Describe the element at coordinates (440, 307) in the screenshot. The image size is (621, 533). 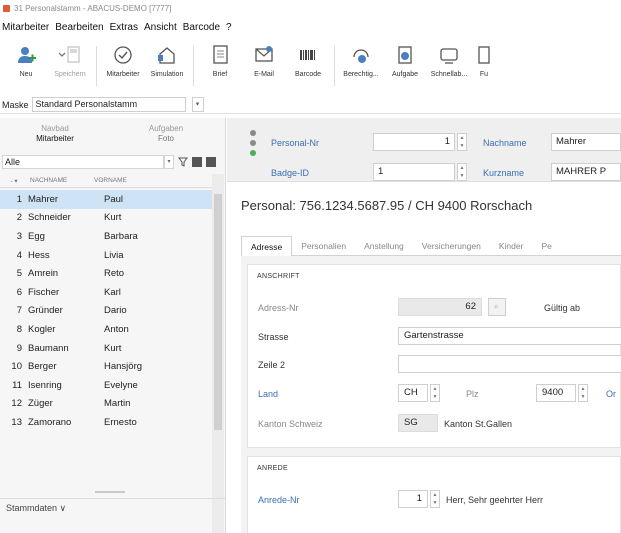
I see `adress-nr-input: 62` at that location.